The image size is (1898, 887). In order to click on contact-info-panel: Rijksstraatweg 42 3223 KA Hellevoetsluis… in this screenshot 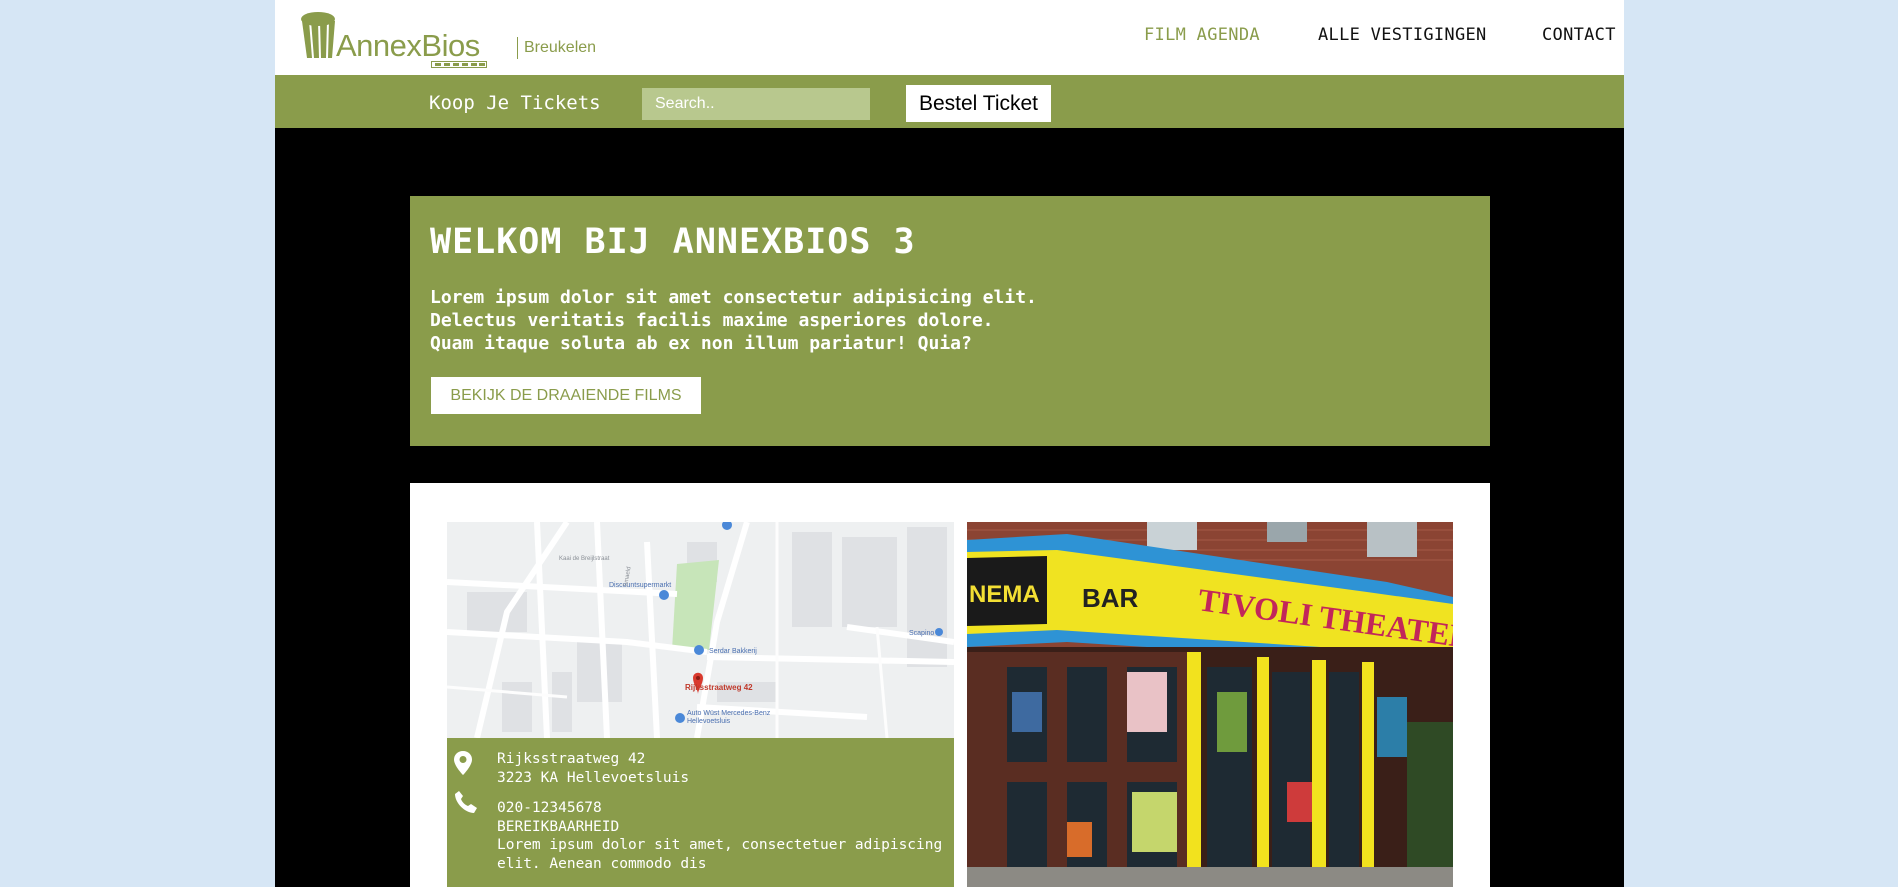, I will do `click(700, 812)`.